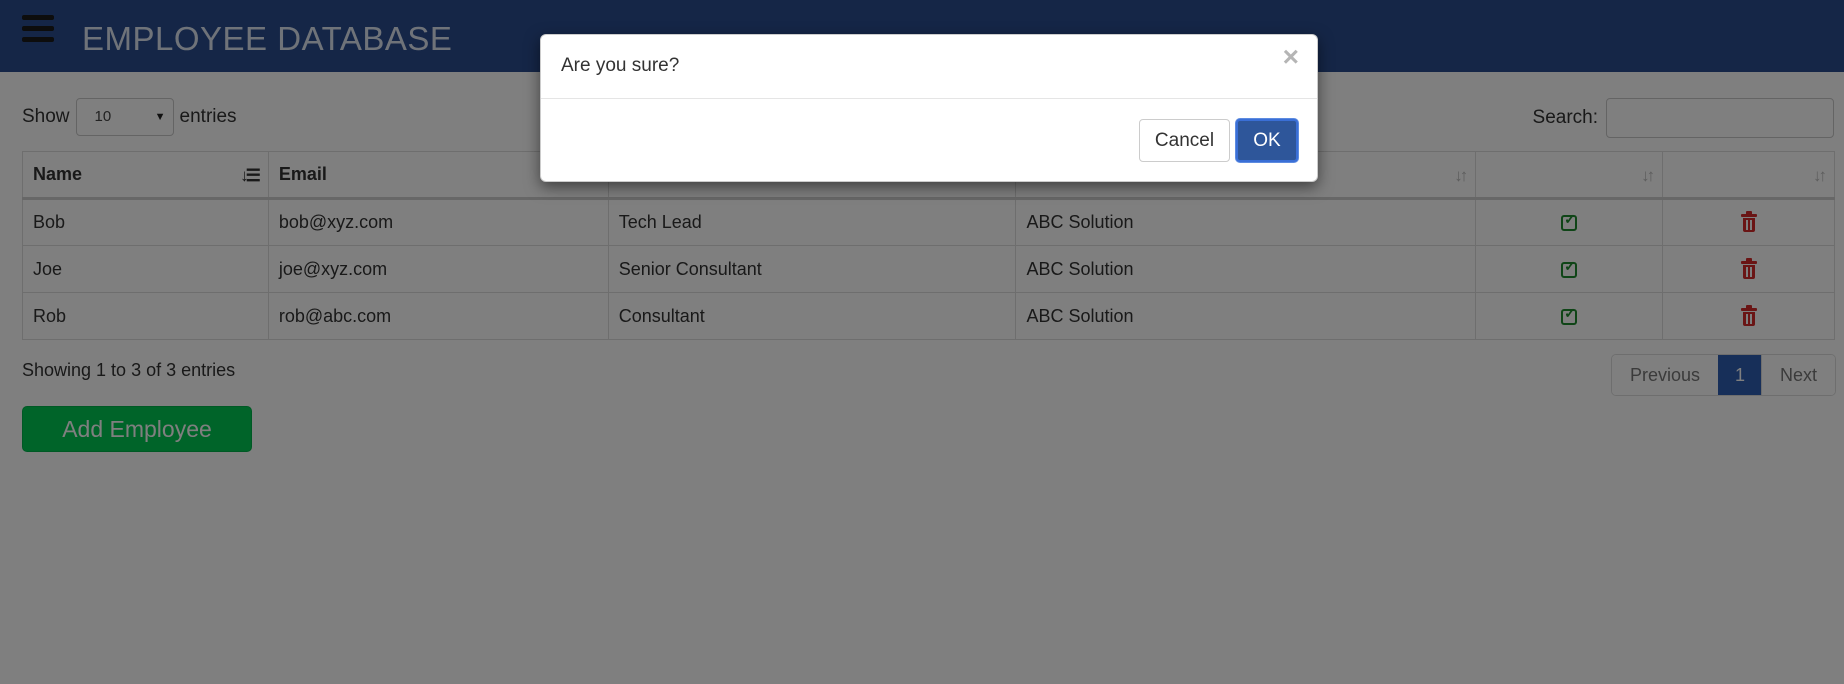 The height and width of the screenshot is (684, 1844). What do you see at coordinates (929, 67) in the screenshot?
I see `dialog-header: Are you sure? ×` at bounding box center [929, 67].